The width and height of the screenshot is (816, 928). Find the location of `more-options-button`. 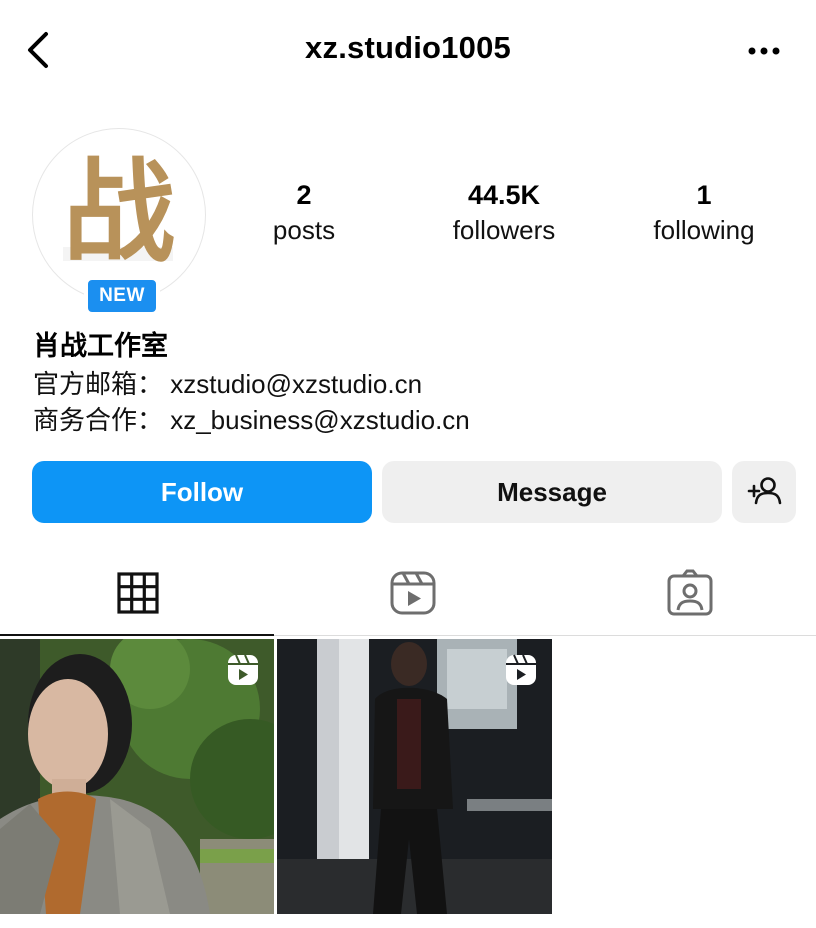

more-options-button is located at coordinates (764, 51).